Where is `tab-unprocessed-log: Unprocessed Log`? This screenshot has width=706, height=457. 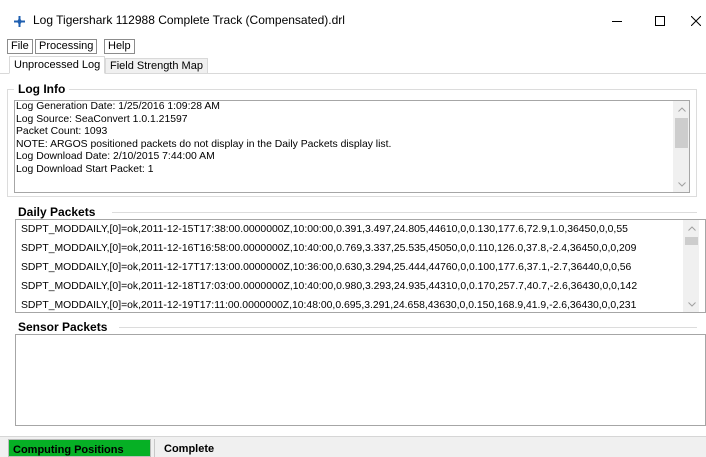
tab-unprocessed-log: Unprocessed Log is located at coordinates (57, 65).